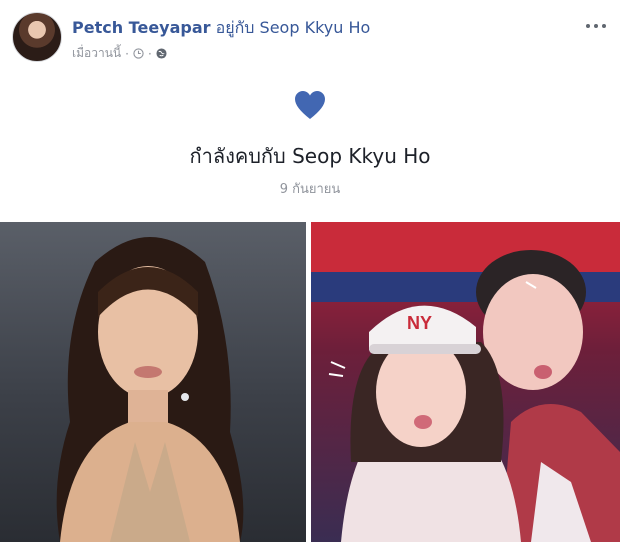 The image size is (620, 542). I want to click on header-line: Petch Teeyapar อยู่กับ Seop Kkyu Ho, so click(221, 28).